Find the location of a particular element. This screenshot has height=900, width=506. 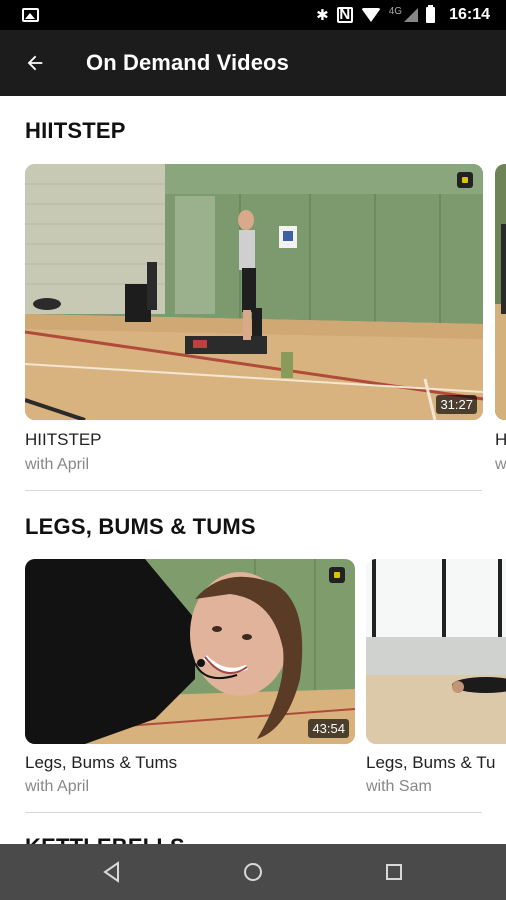

section-title-kettlebells: KETTLEBELLS is located at coordinates (105, 839).